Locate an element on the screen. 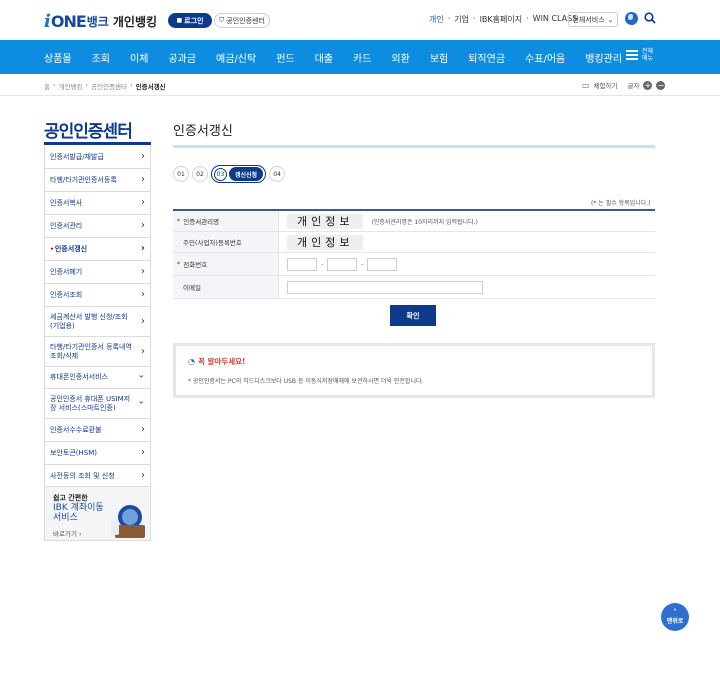 This screenshot has height=676, width=720. email-input is located at coordinates (385, 287).